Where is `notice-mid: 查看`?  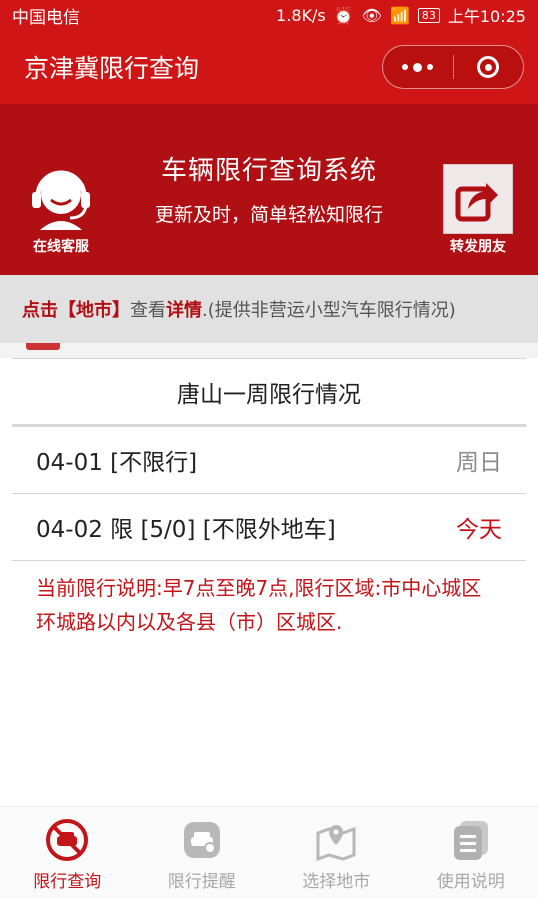 notice-mid: 查看 is located at coordinates (148, 310).